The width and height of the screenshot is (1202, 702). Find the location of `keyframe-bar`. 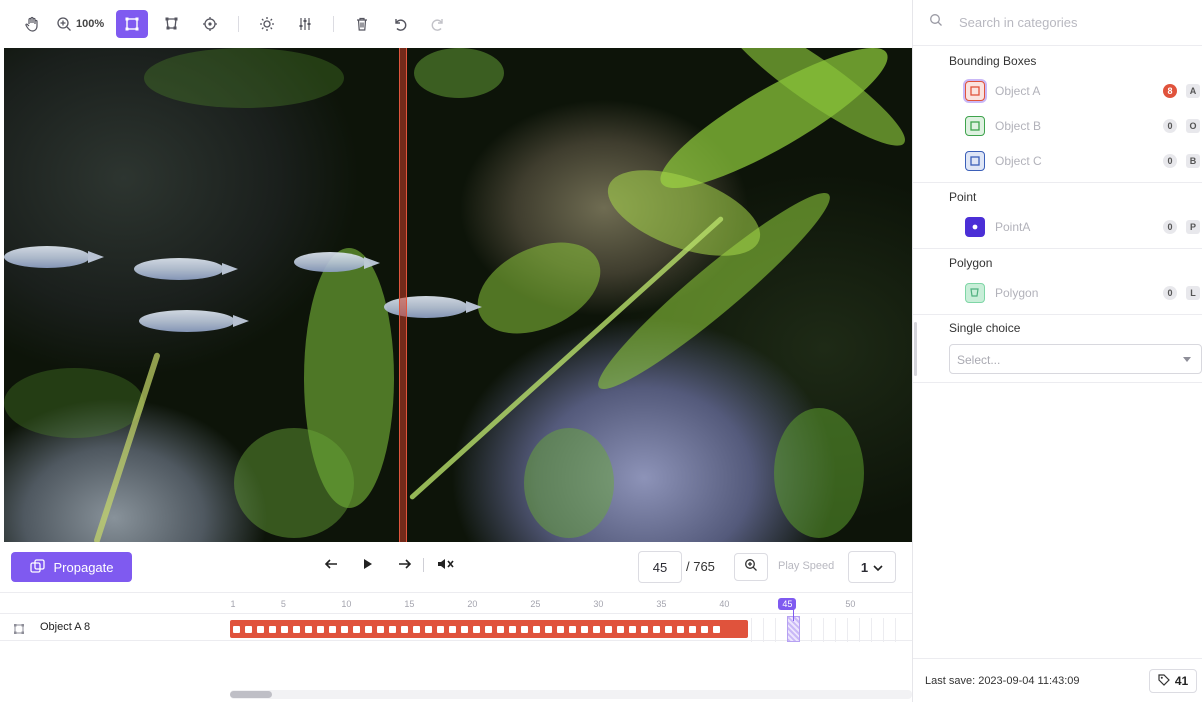

keyframe-bar is located at coordinates (489, 629).